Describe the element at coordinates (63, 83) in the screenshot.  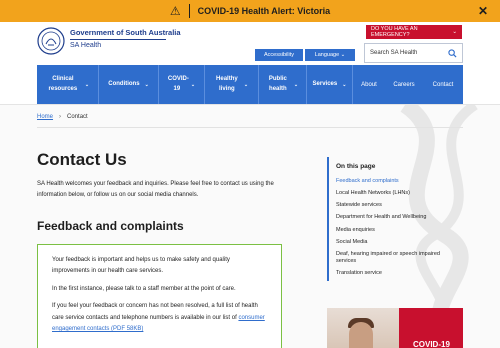
I see `nav-label: Clinical resources` at that location.